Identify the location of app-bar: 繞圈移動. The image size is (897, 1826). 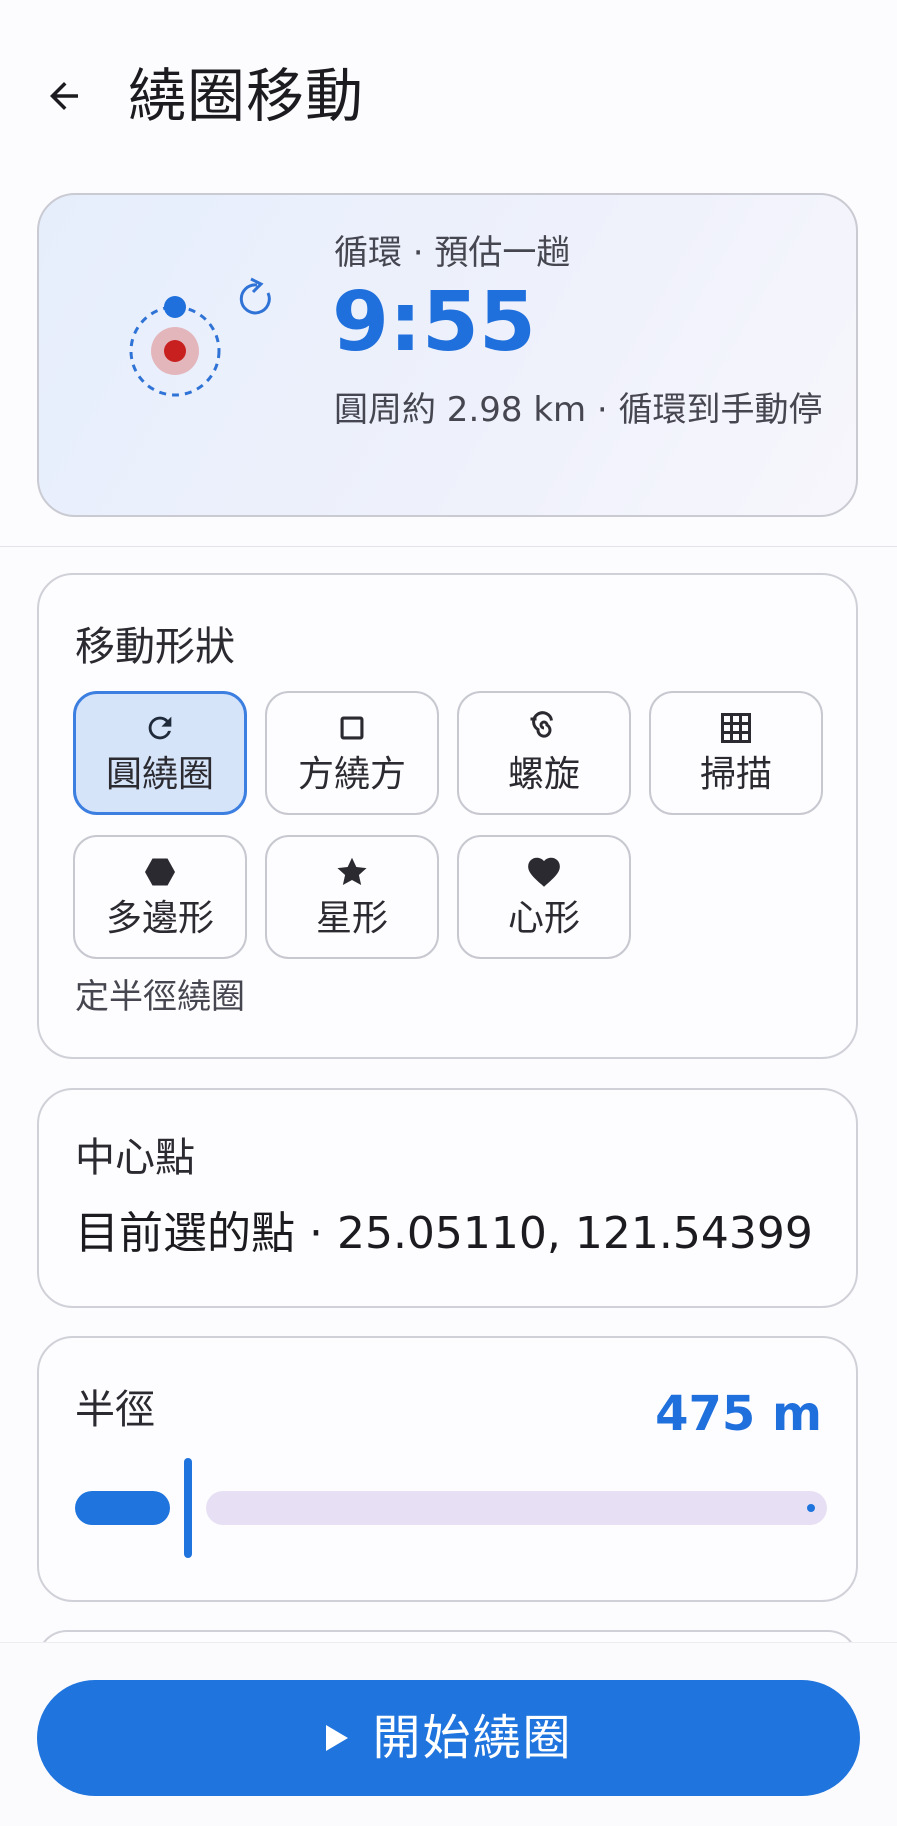
(448, 95).